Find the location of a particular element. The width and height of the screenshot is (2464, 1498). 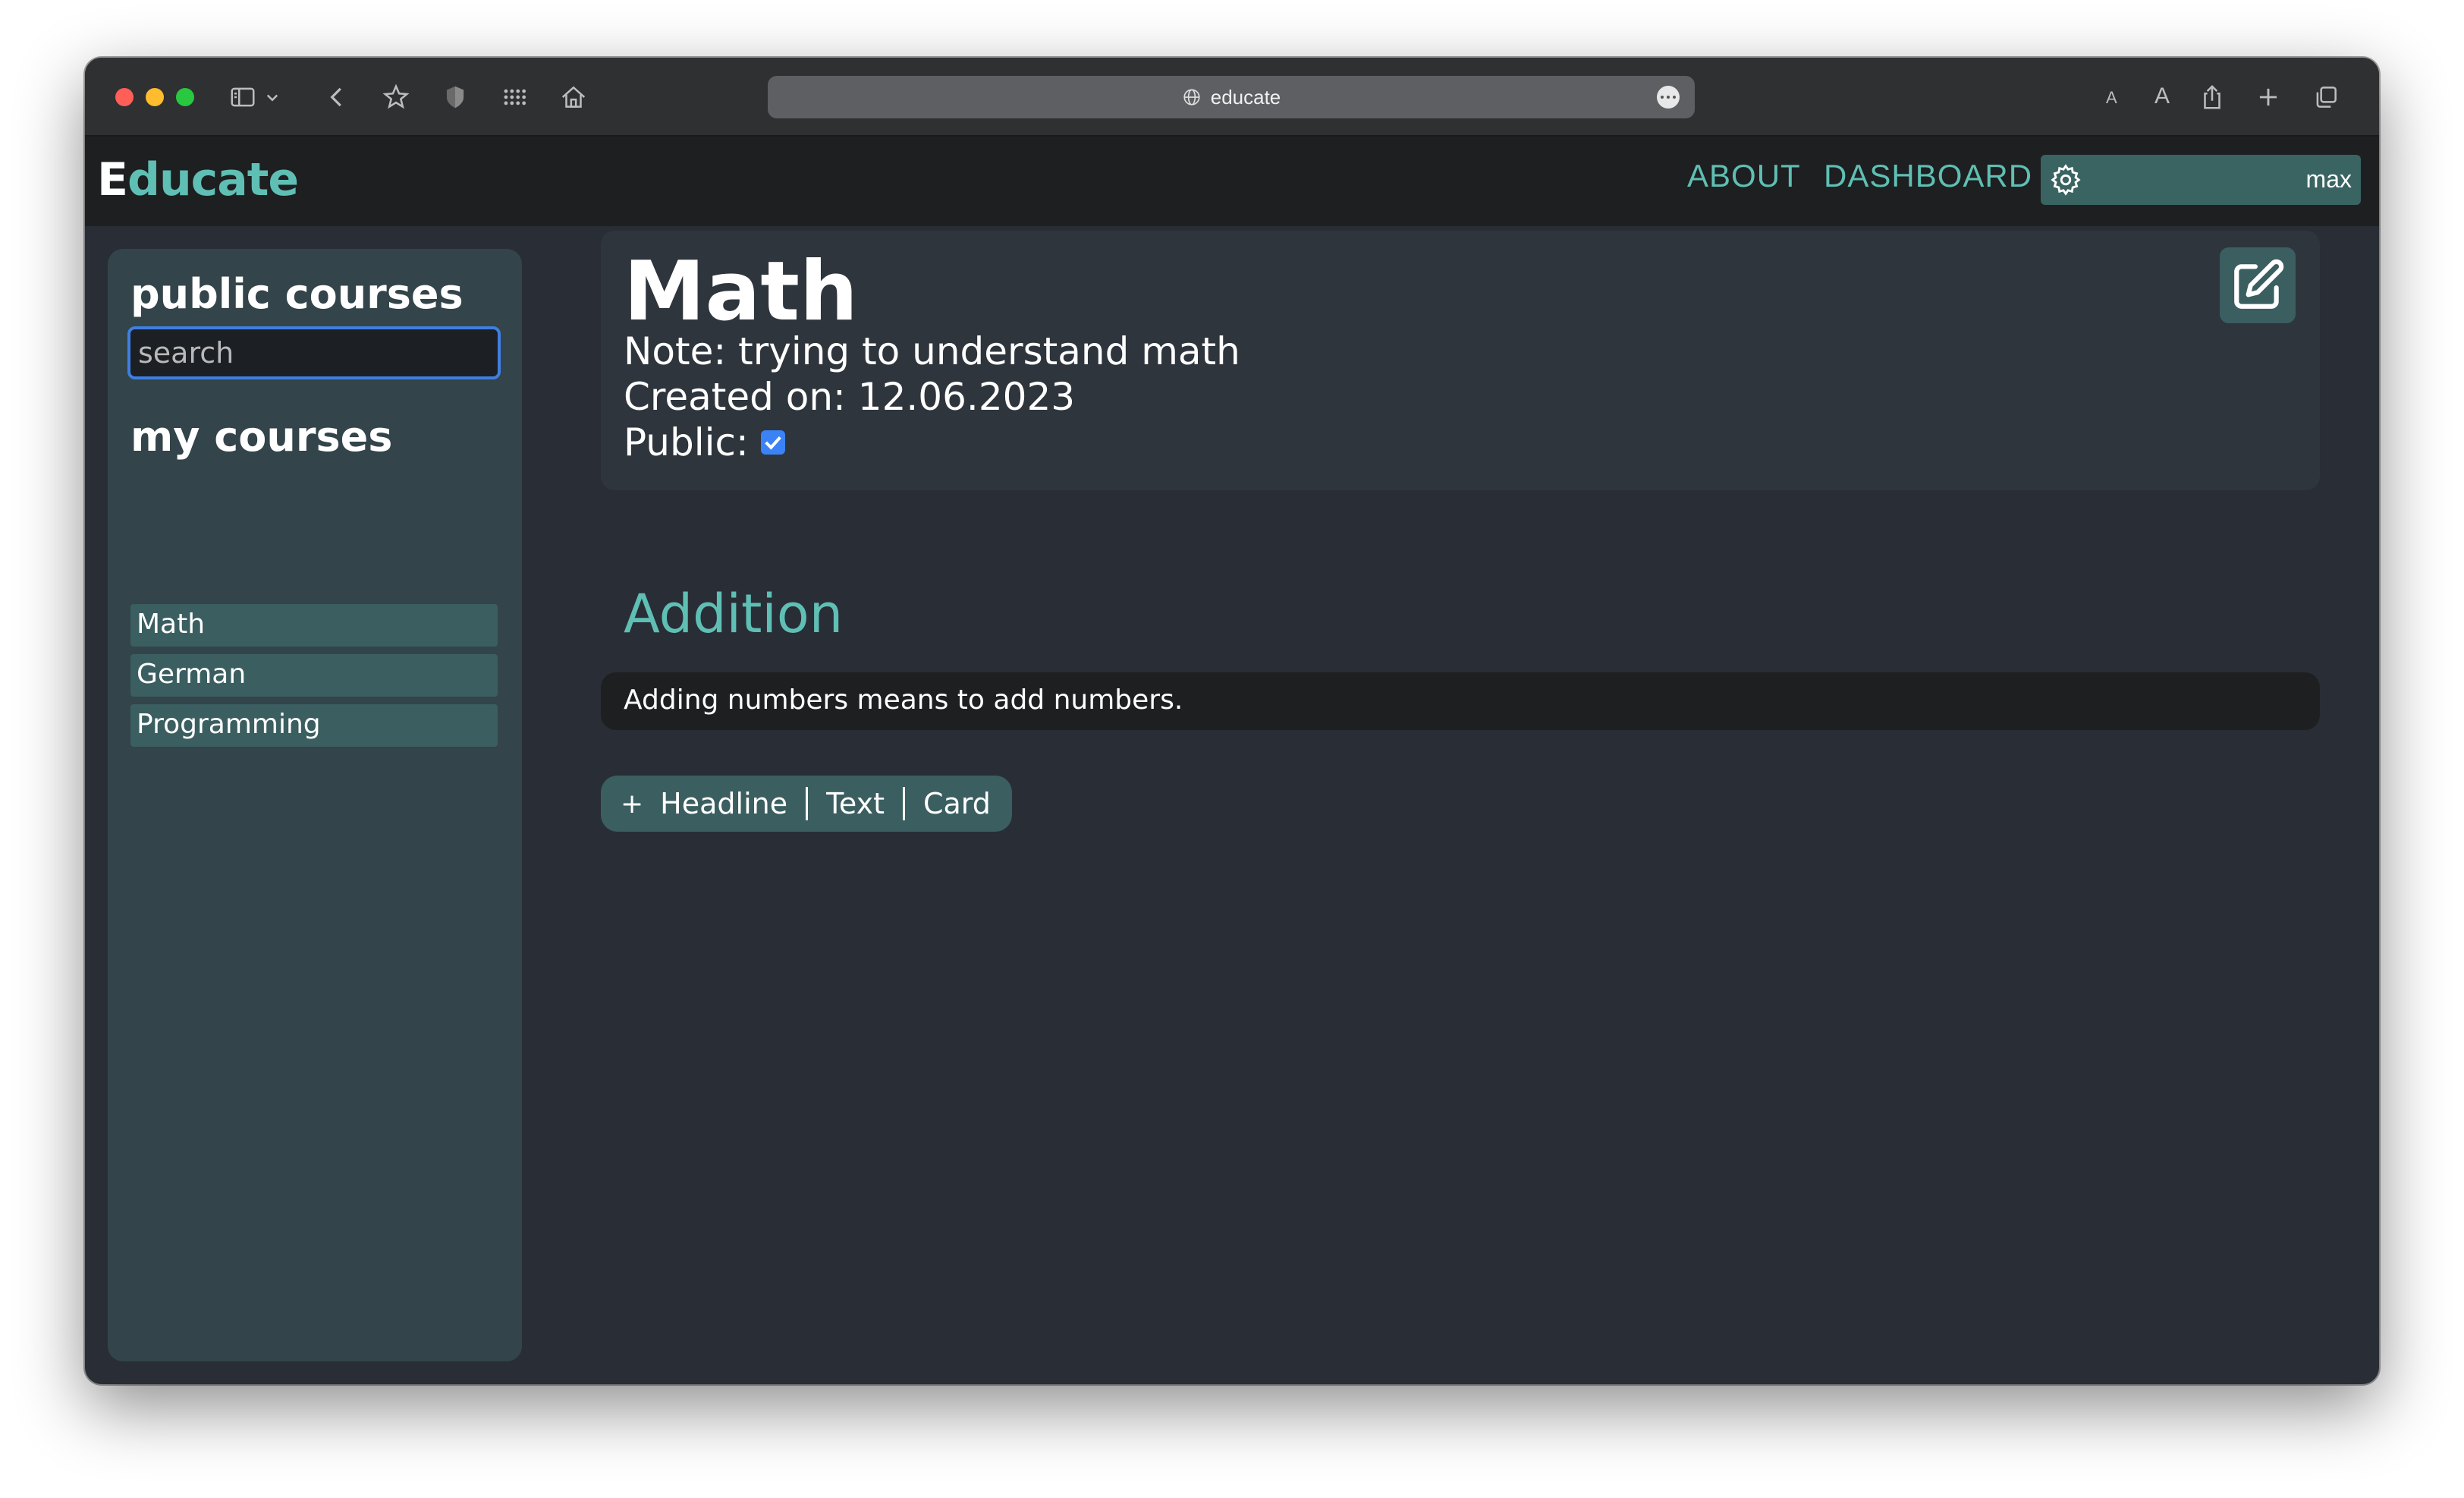

browser-toolbar: educate A A is located at coordinates (1232, 98).